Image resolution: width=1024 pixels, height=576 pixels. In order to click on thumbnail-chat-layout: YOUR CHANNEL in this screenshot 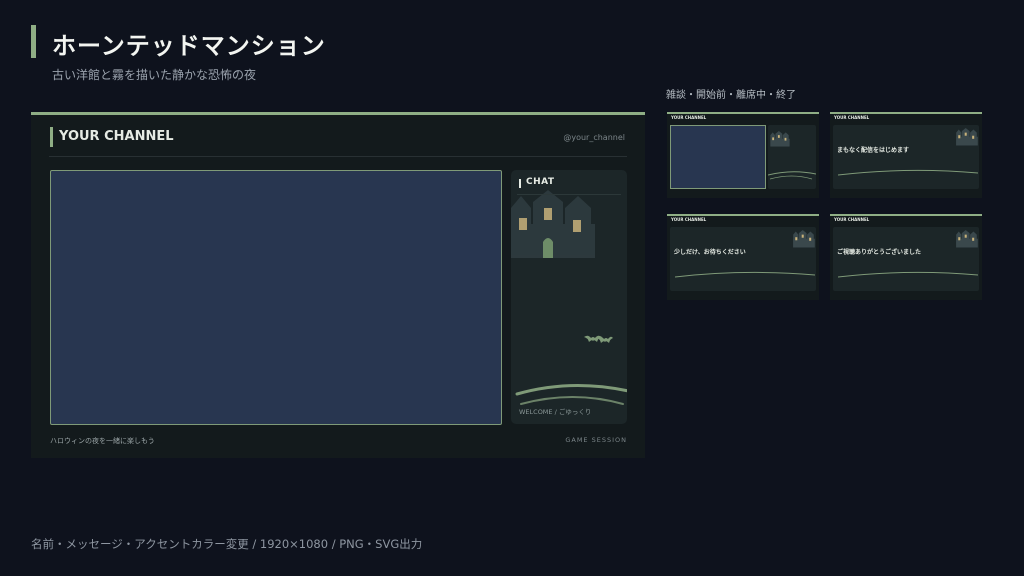, I will do `click(743, 155)`.